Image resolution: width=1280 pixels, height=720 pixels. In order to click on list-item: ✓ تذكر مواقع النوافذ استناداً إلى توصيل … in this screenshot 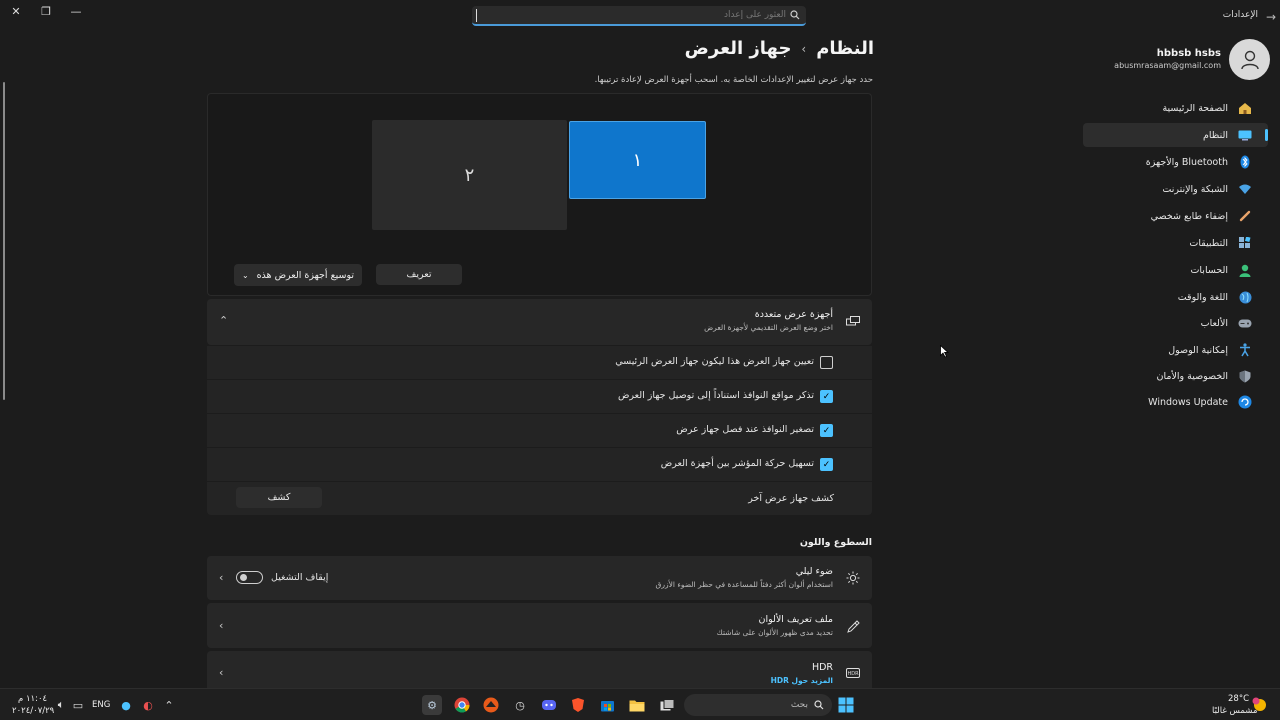, I will do `click(539, 396)`.